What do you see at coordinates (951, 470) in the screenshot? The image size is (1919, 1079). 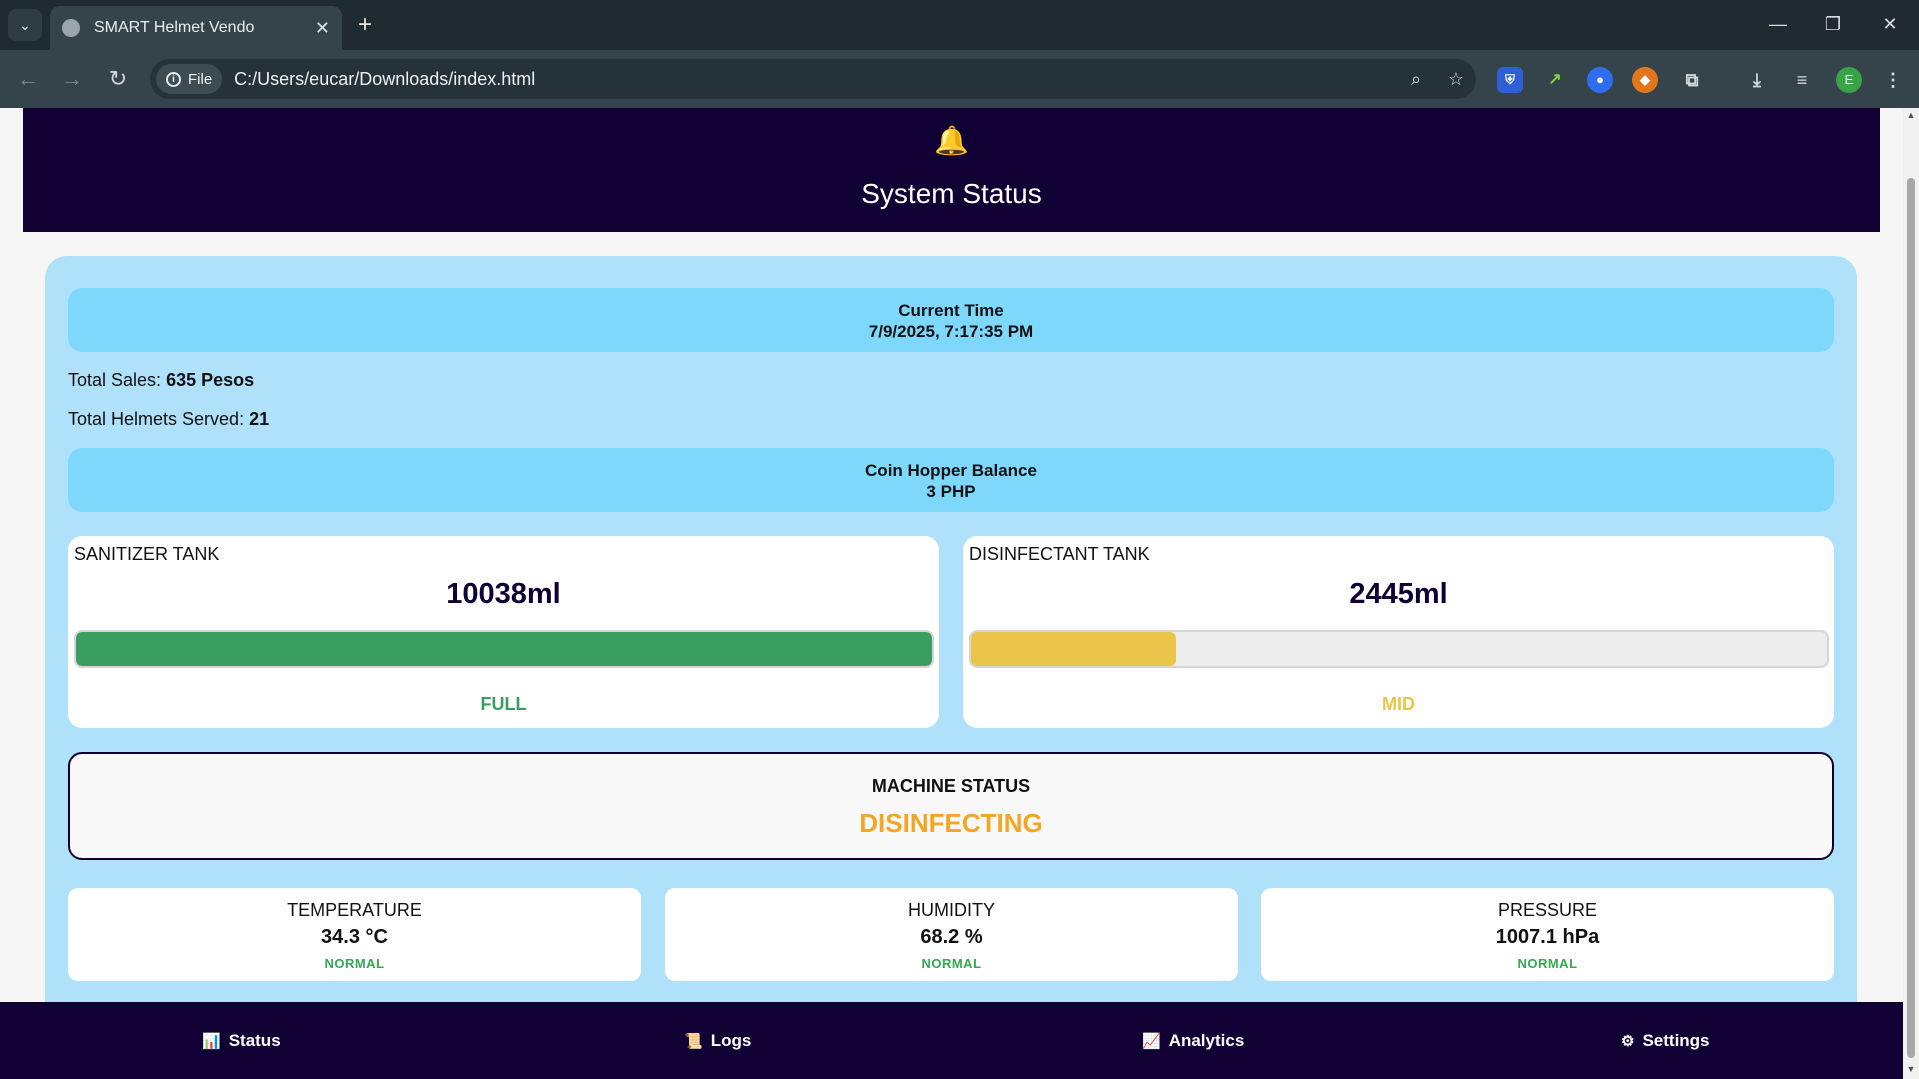 I see `coin-hopper-label: Coin Hopper Balance` at bounding box center [951, 470].